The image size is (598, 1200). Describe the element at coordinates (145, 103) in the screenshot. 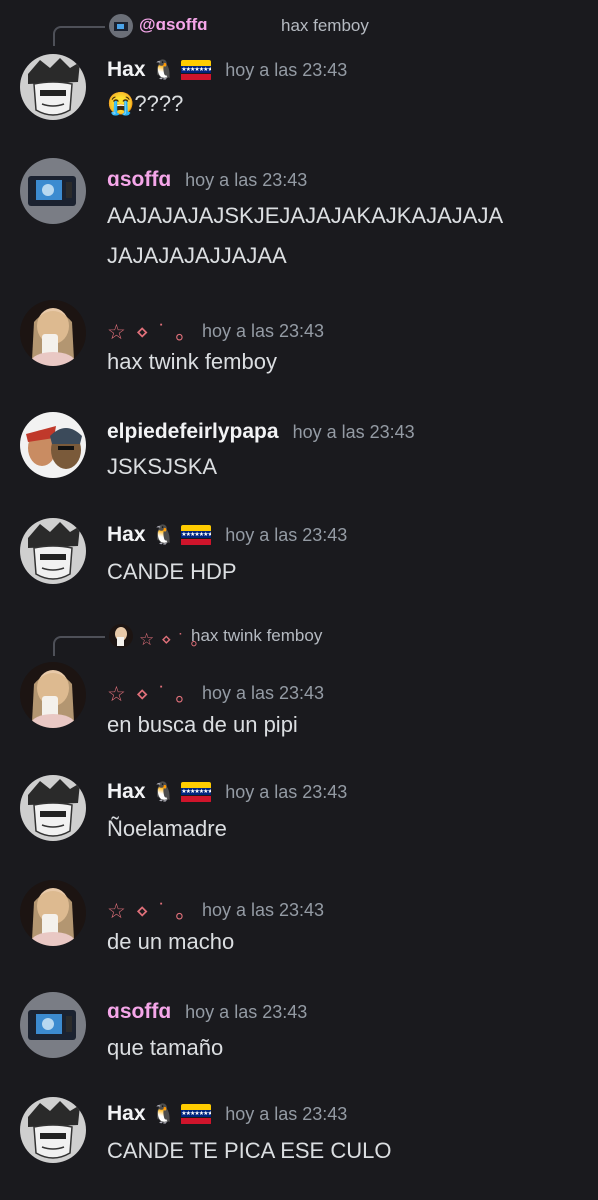

I see `message-content: 😭????` at that location.